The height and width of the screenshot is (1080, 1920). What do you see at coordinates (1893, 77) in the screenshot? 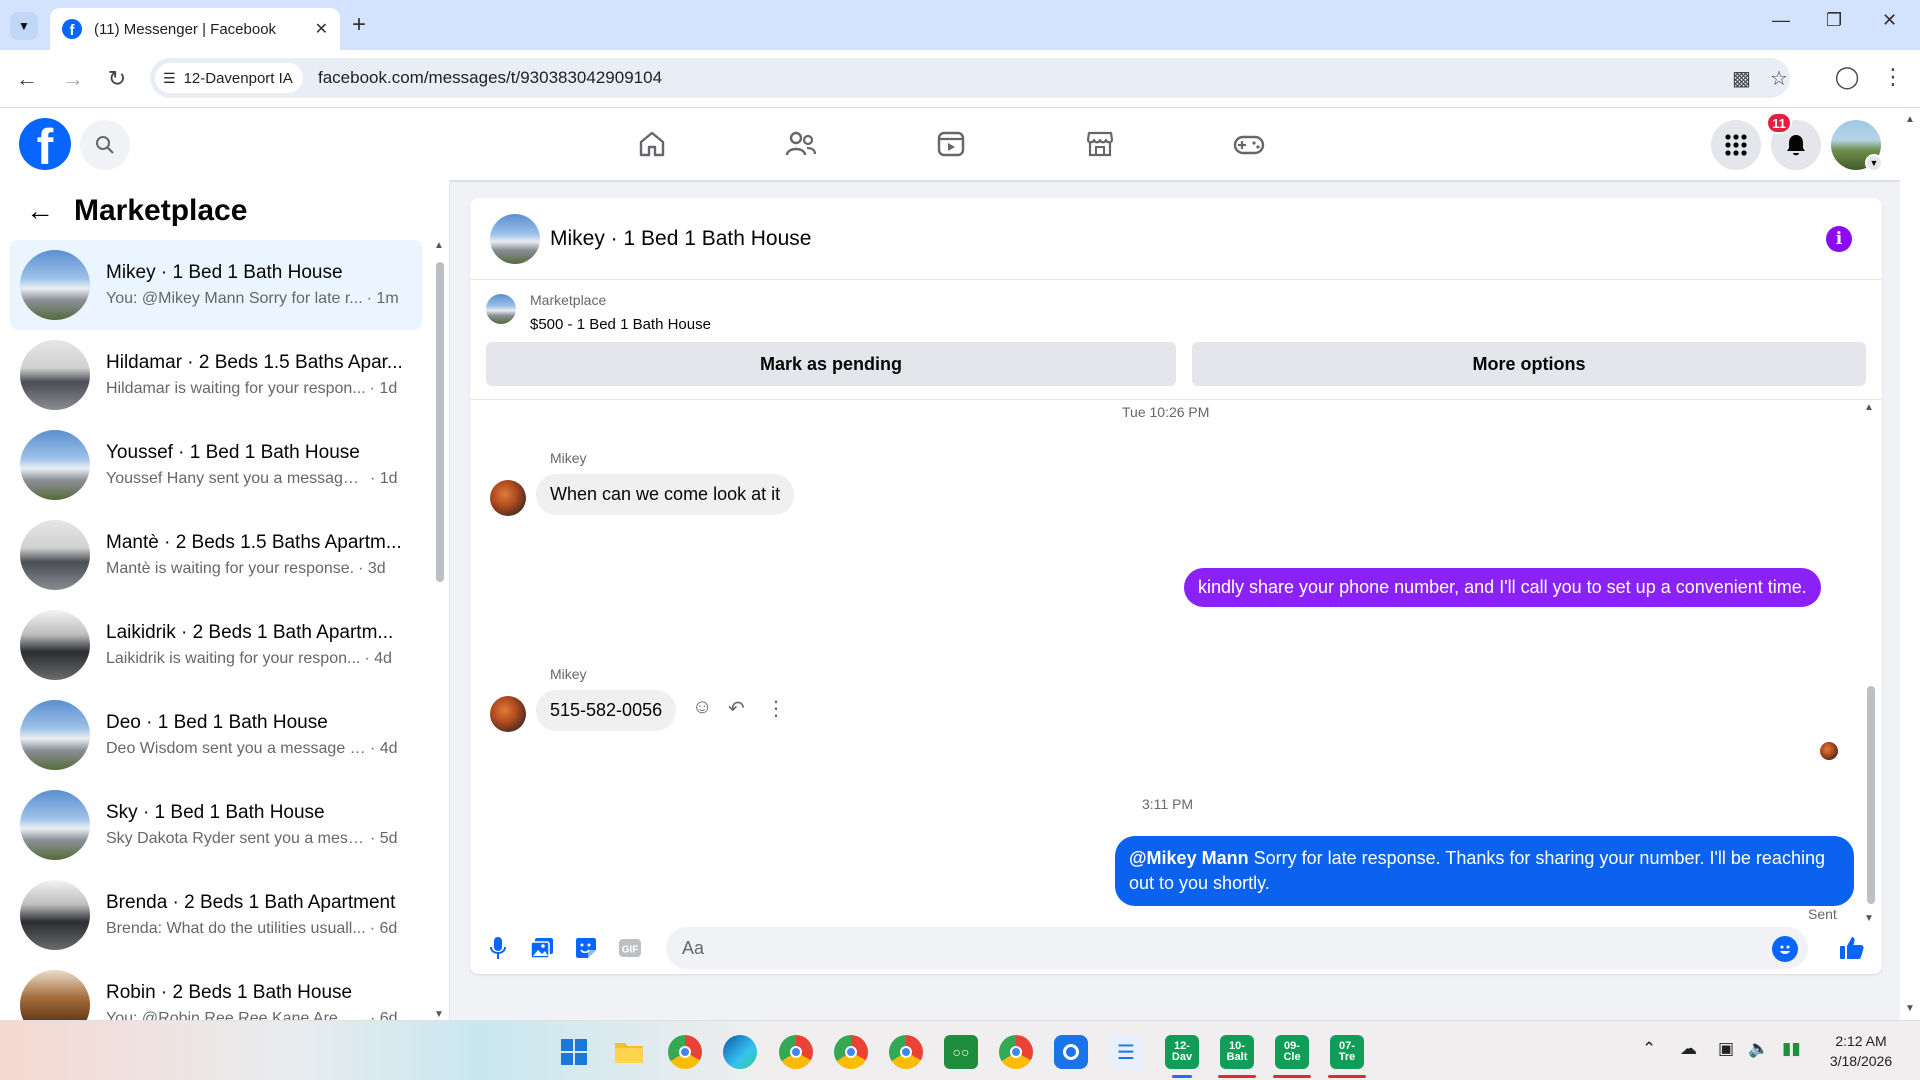
I see `browser-menu-icon: ⋮` at bounding box center [1893, 77].